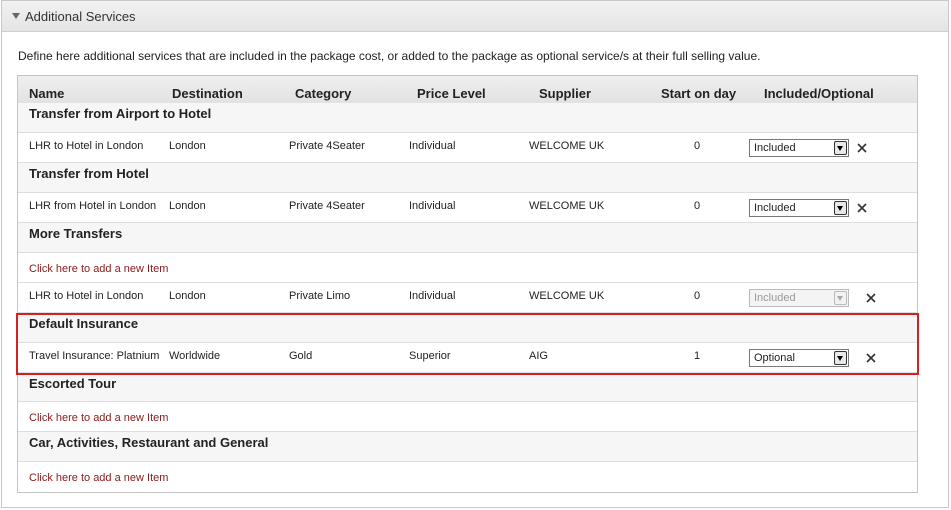 The image size is (951, 510). I want to click on cell-name: LHR from Hotel in London, so click(93, 206).